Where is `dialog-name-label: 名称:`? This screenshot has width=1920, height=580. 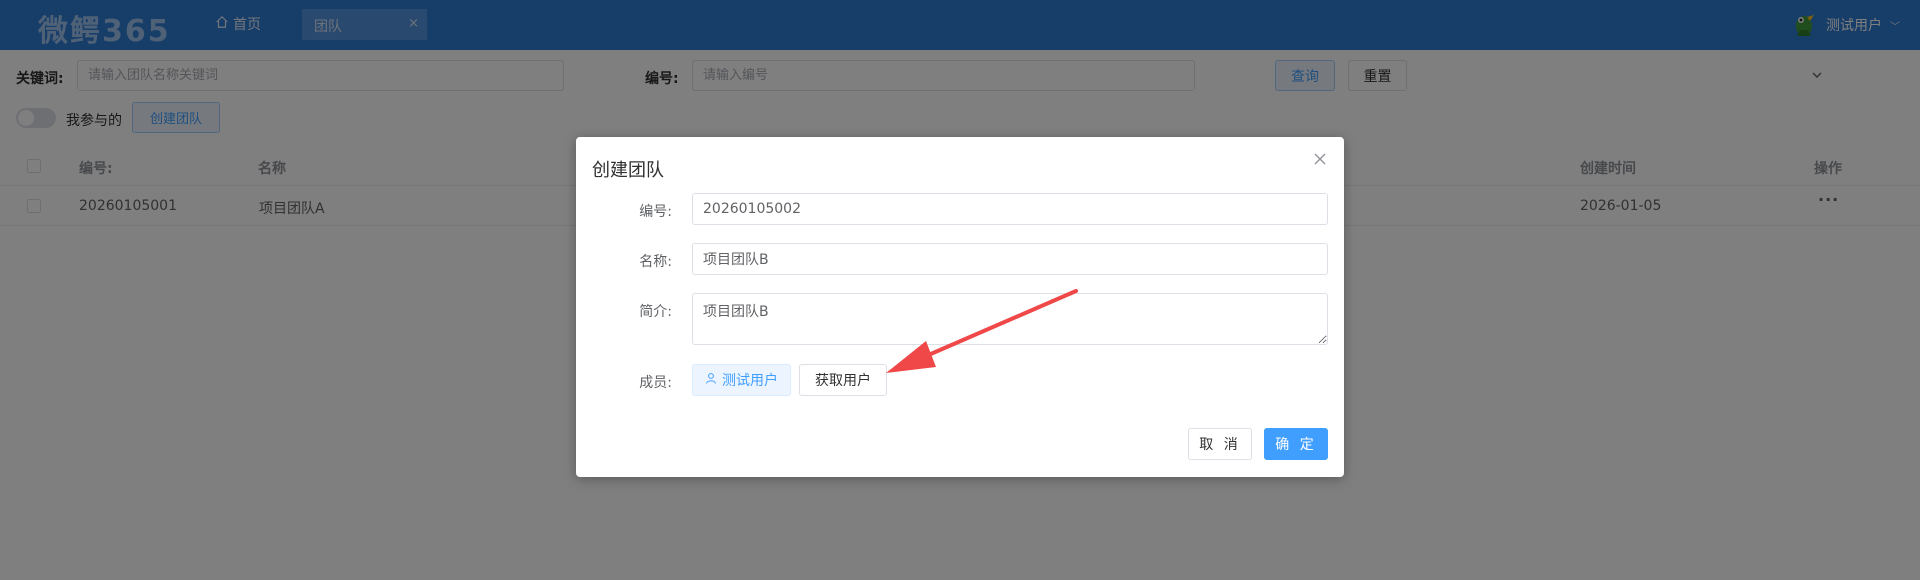
dialog-name-label: 名称: is located at coordinates (655, 262).